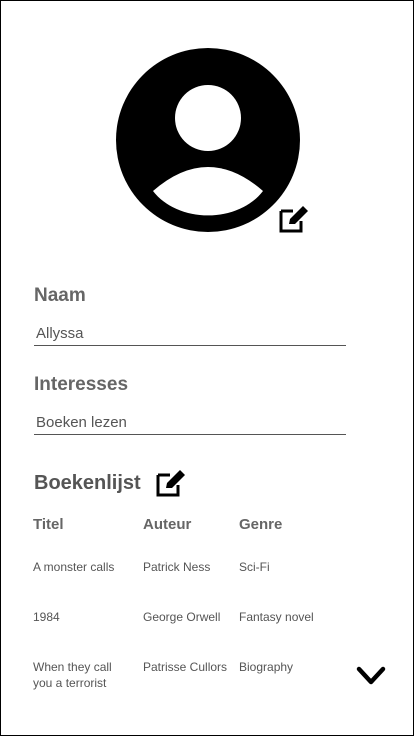  Describe the element at coordinates (81, 384) in the screenshot. I see `interests-label: Interesses` at that location.